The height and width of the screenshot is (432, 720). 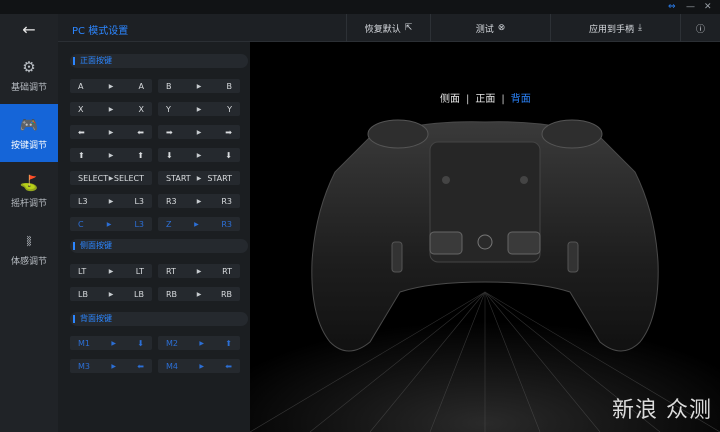 I want to click on restore-defaults-button: 恢复默认 ⇱, so click(x=388, y=28).